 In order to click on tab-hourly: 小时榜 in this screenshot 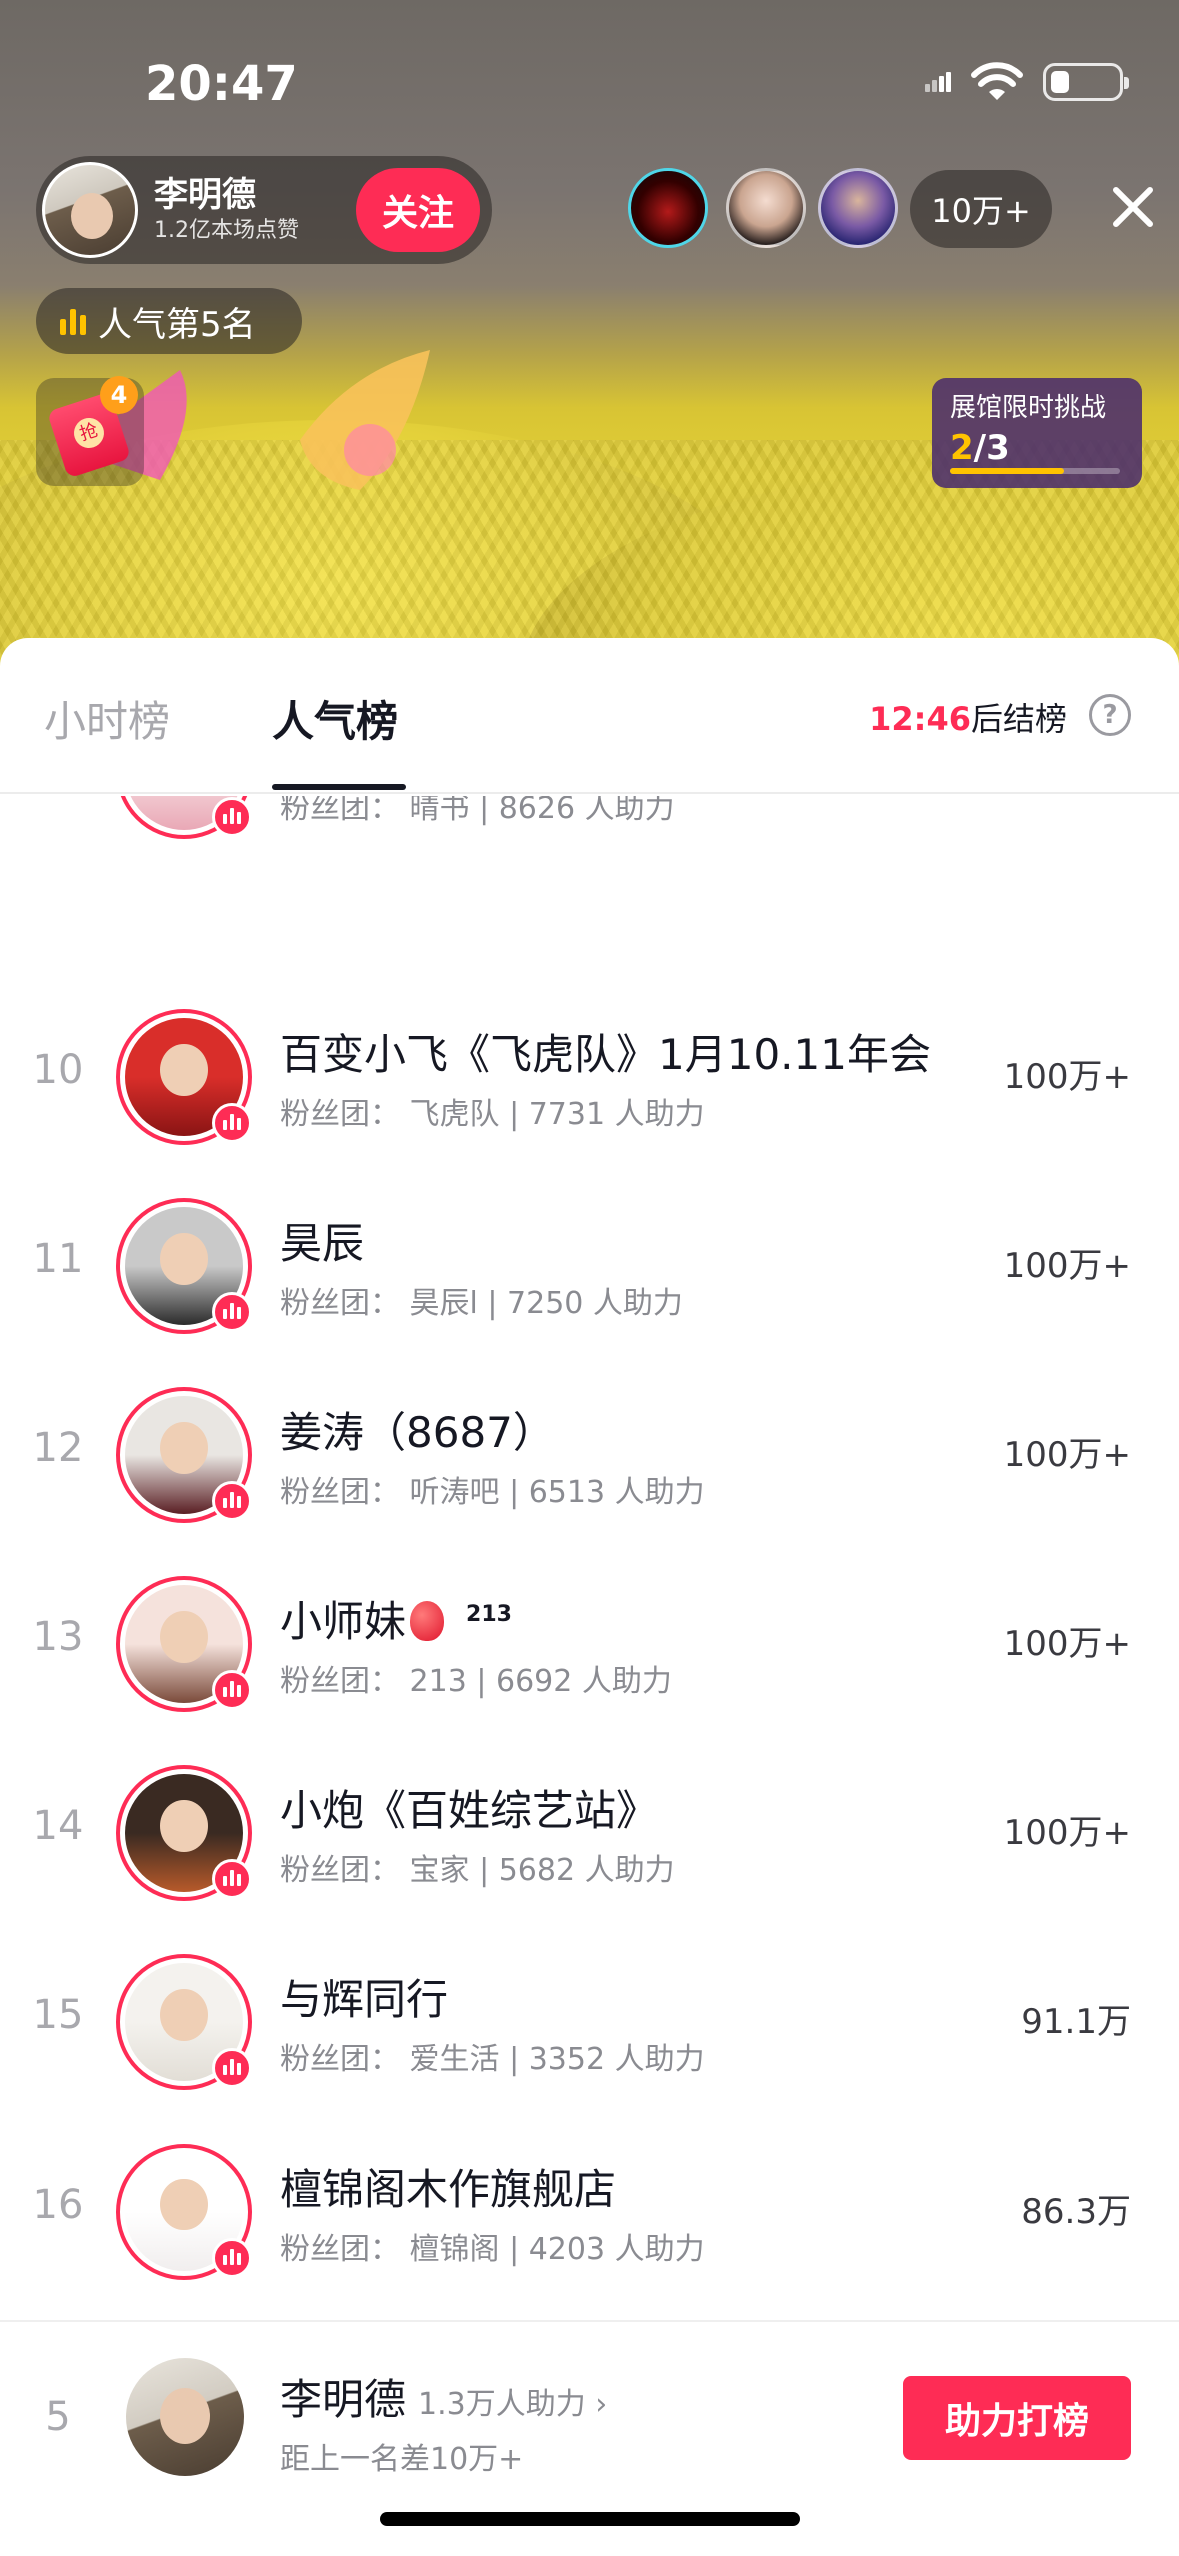, I will do `click(107, 718)`.